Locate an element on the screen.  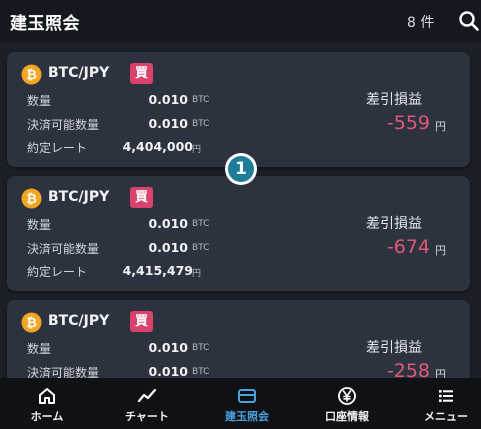
tab-account-label: 口座情報 is located at coordinates (347, 416).